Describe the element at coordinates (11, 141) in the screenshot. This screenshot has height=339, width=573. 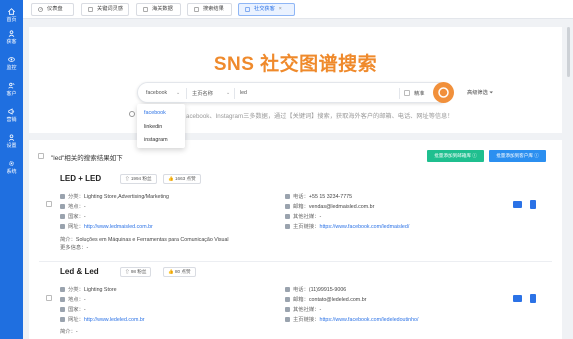
I see `sidebar-item-settings: 设置` at that location.